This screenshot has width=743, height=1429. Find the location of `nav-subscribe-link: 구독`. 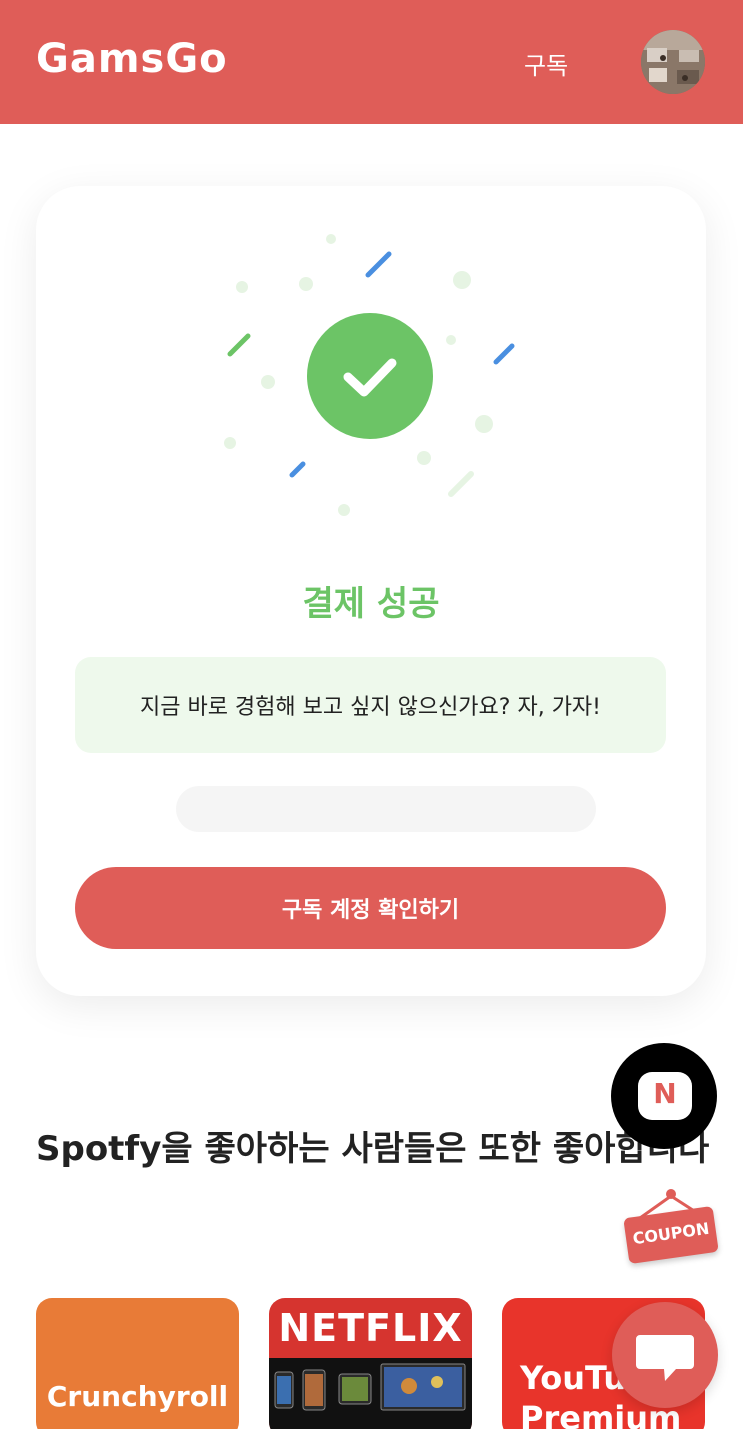

nav-subscribe-link: 구독 is located at coordinates (546, 63).